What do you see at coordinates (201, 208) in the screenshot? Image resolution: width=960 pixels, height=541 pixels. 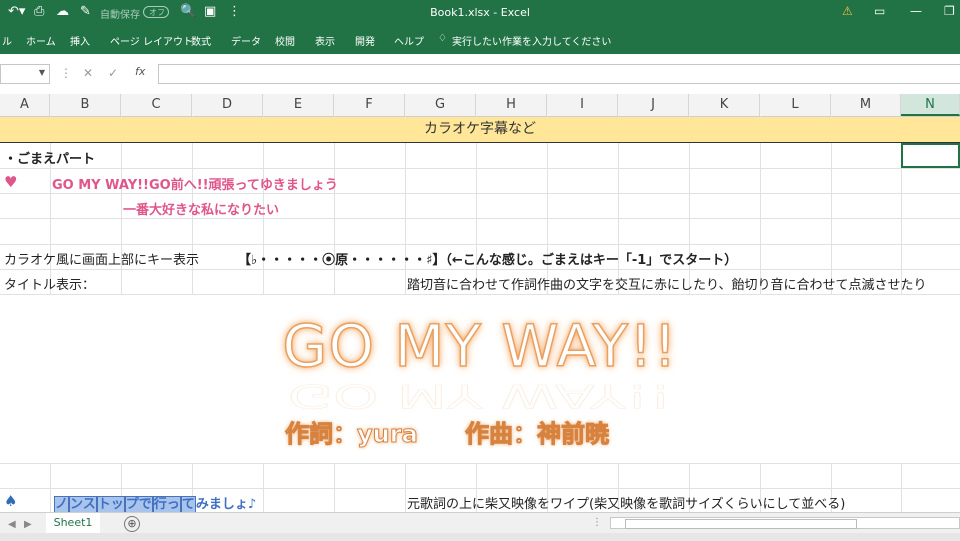 I see `lyric-line-2: 一番大好きな私になりたい` at bounding box center [201, 208].